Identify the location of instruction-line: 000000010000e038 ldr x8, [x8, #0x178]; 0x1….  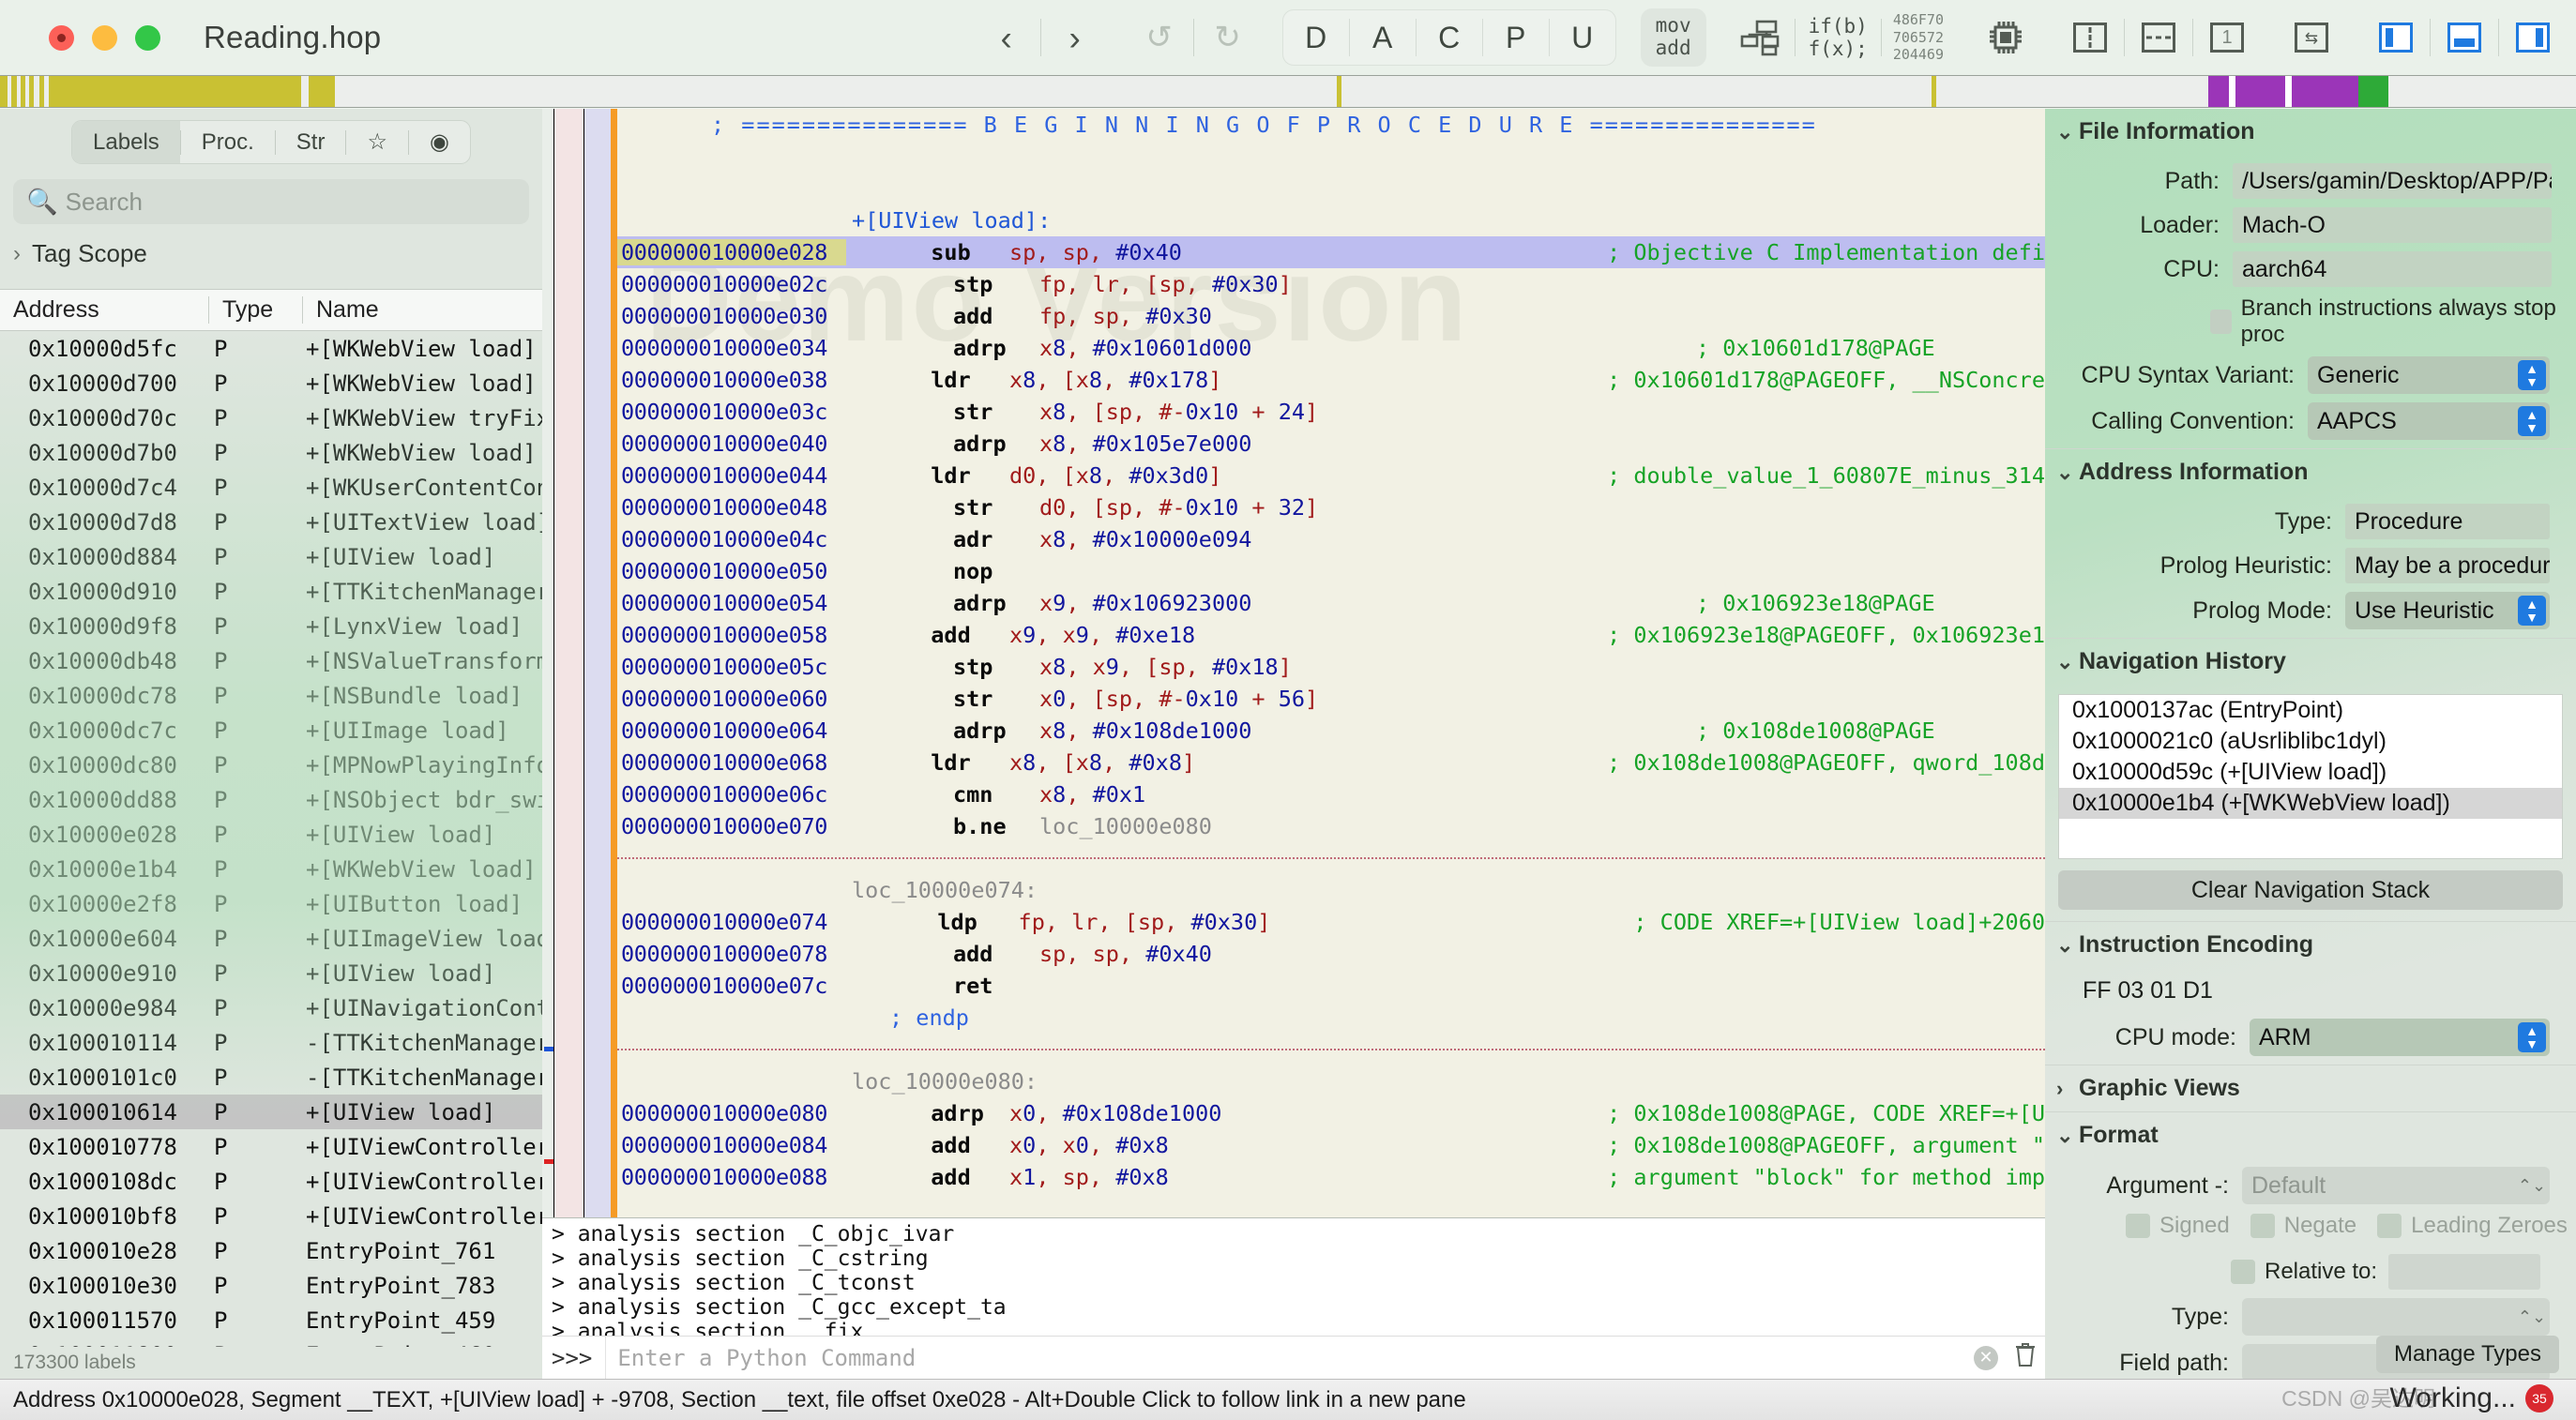
(1331, 380).